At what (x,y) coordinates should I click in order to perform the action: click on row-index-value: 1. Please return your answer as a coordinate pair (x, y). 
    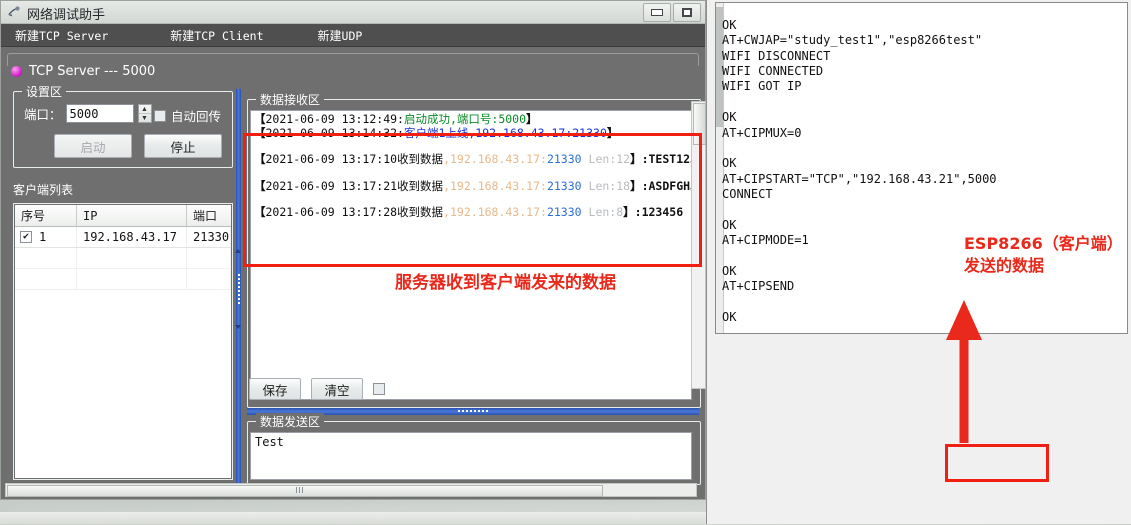
    Looking at the image, I should click on (43, 237).